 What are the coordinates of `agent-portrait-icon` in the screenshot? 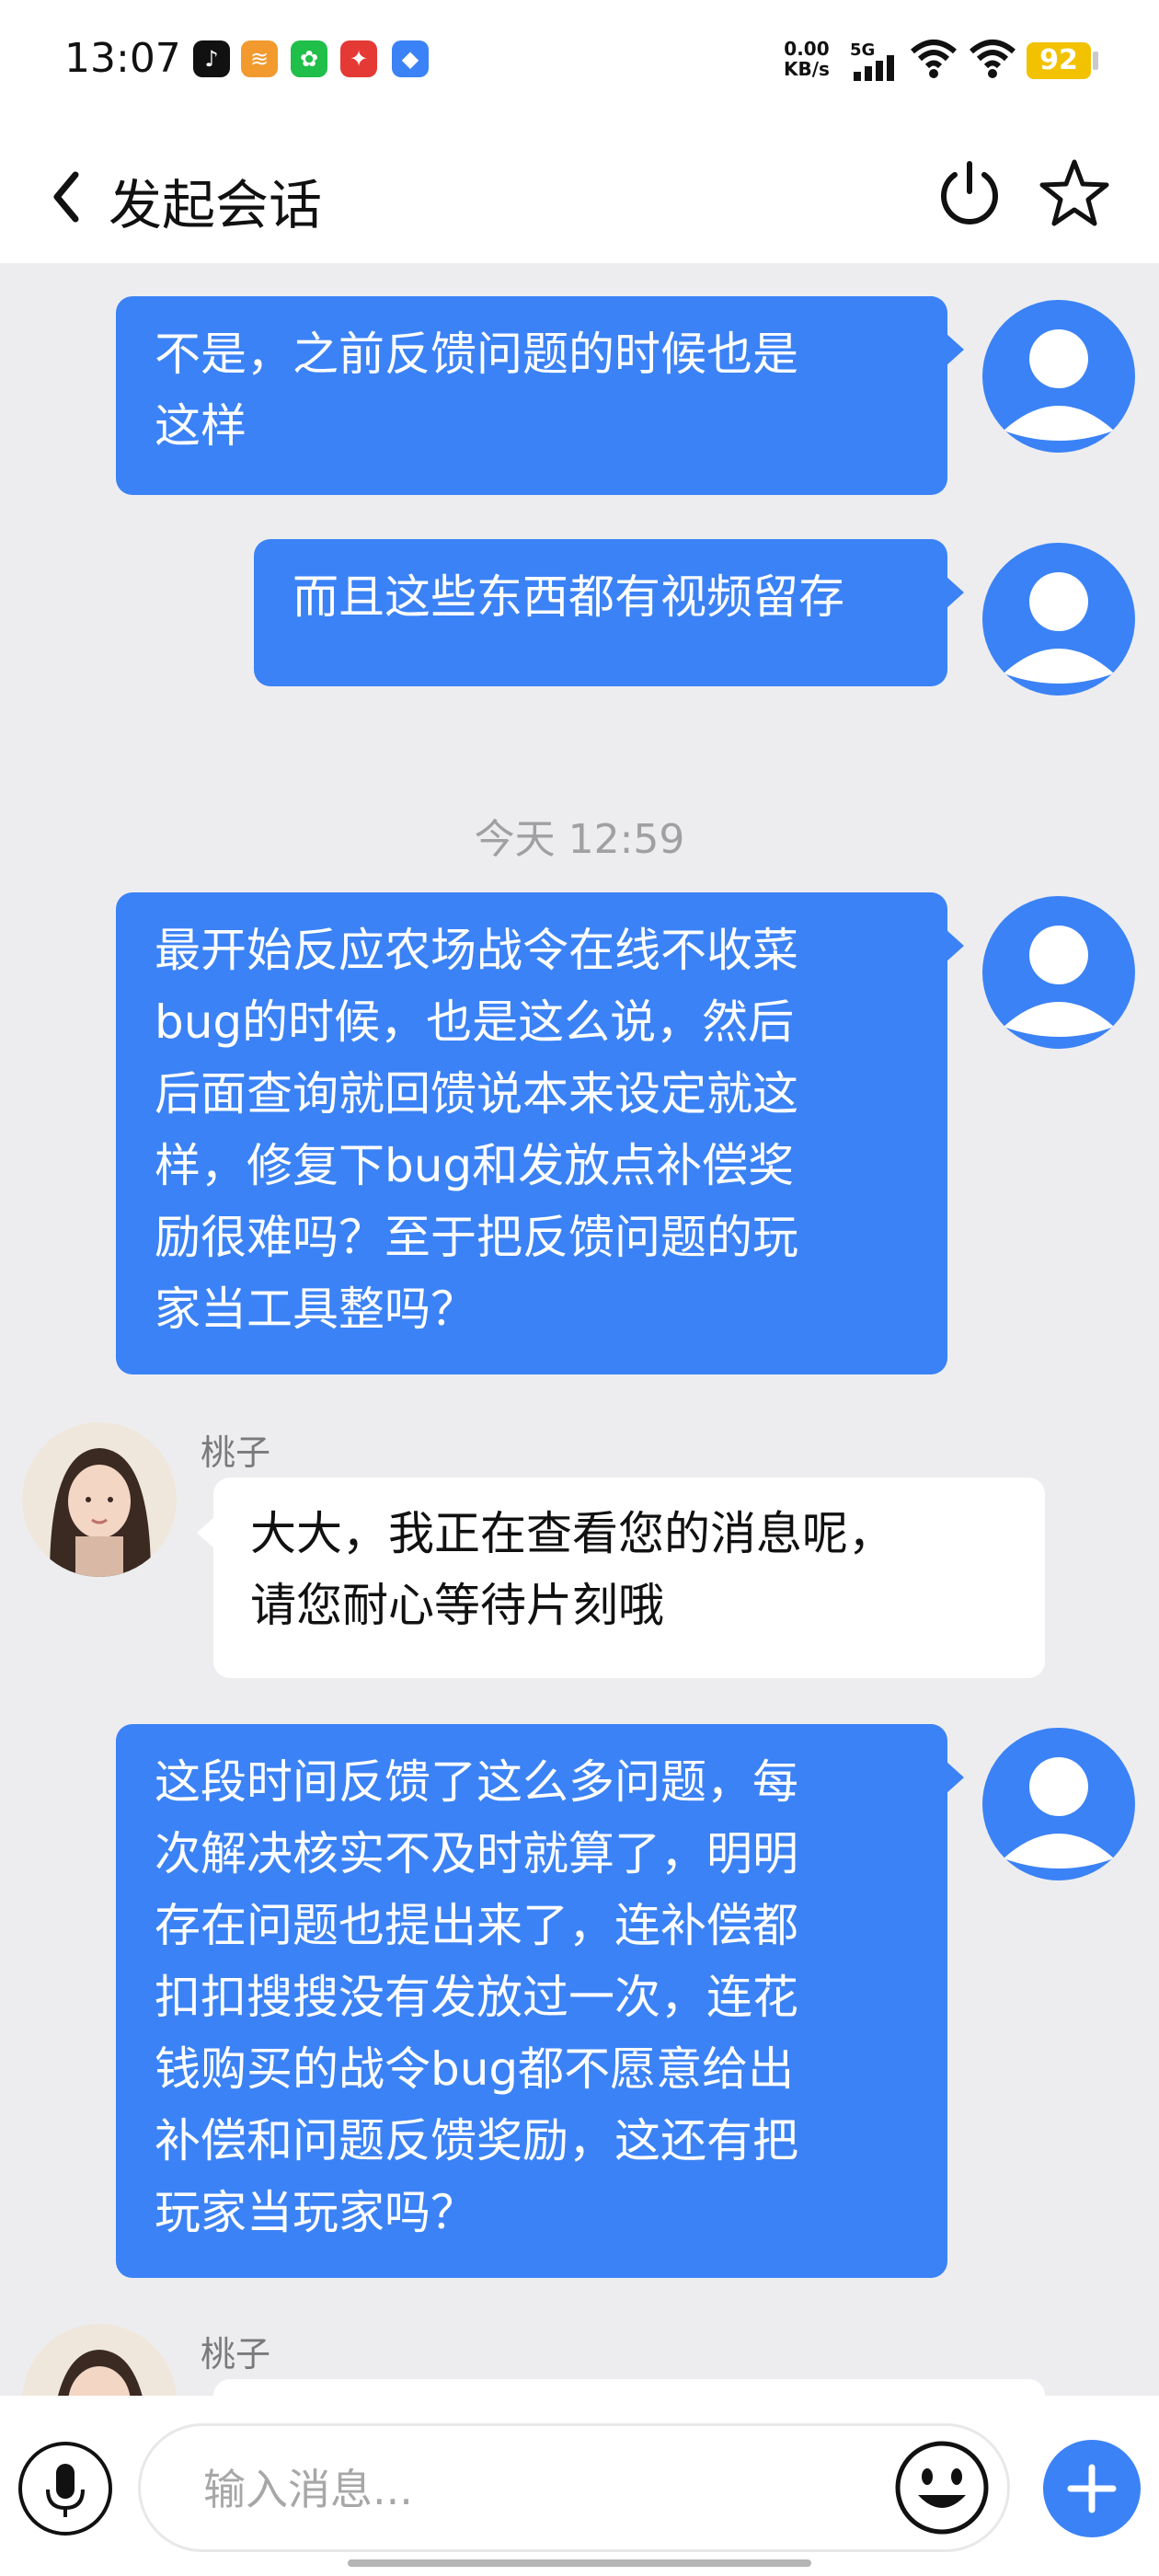 It's located at (99, 1499).